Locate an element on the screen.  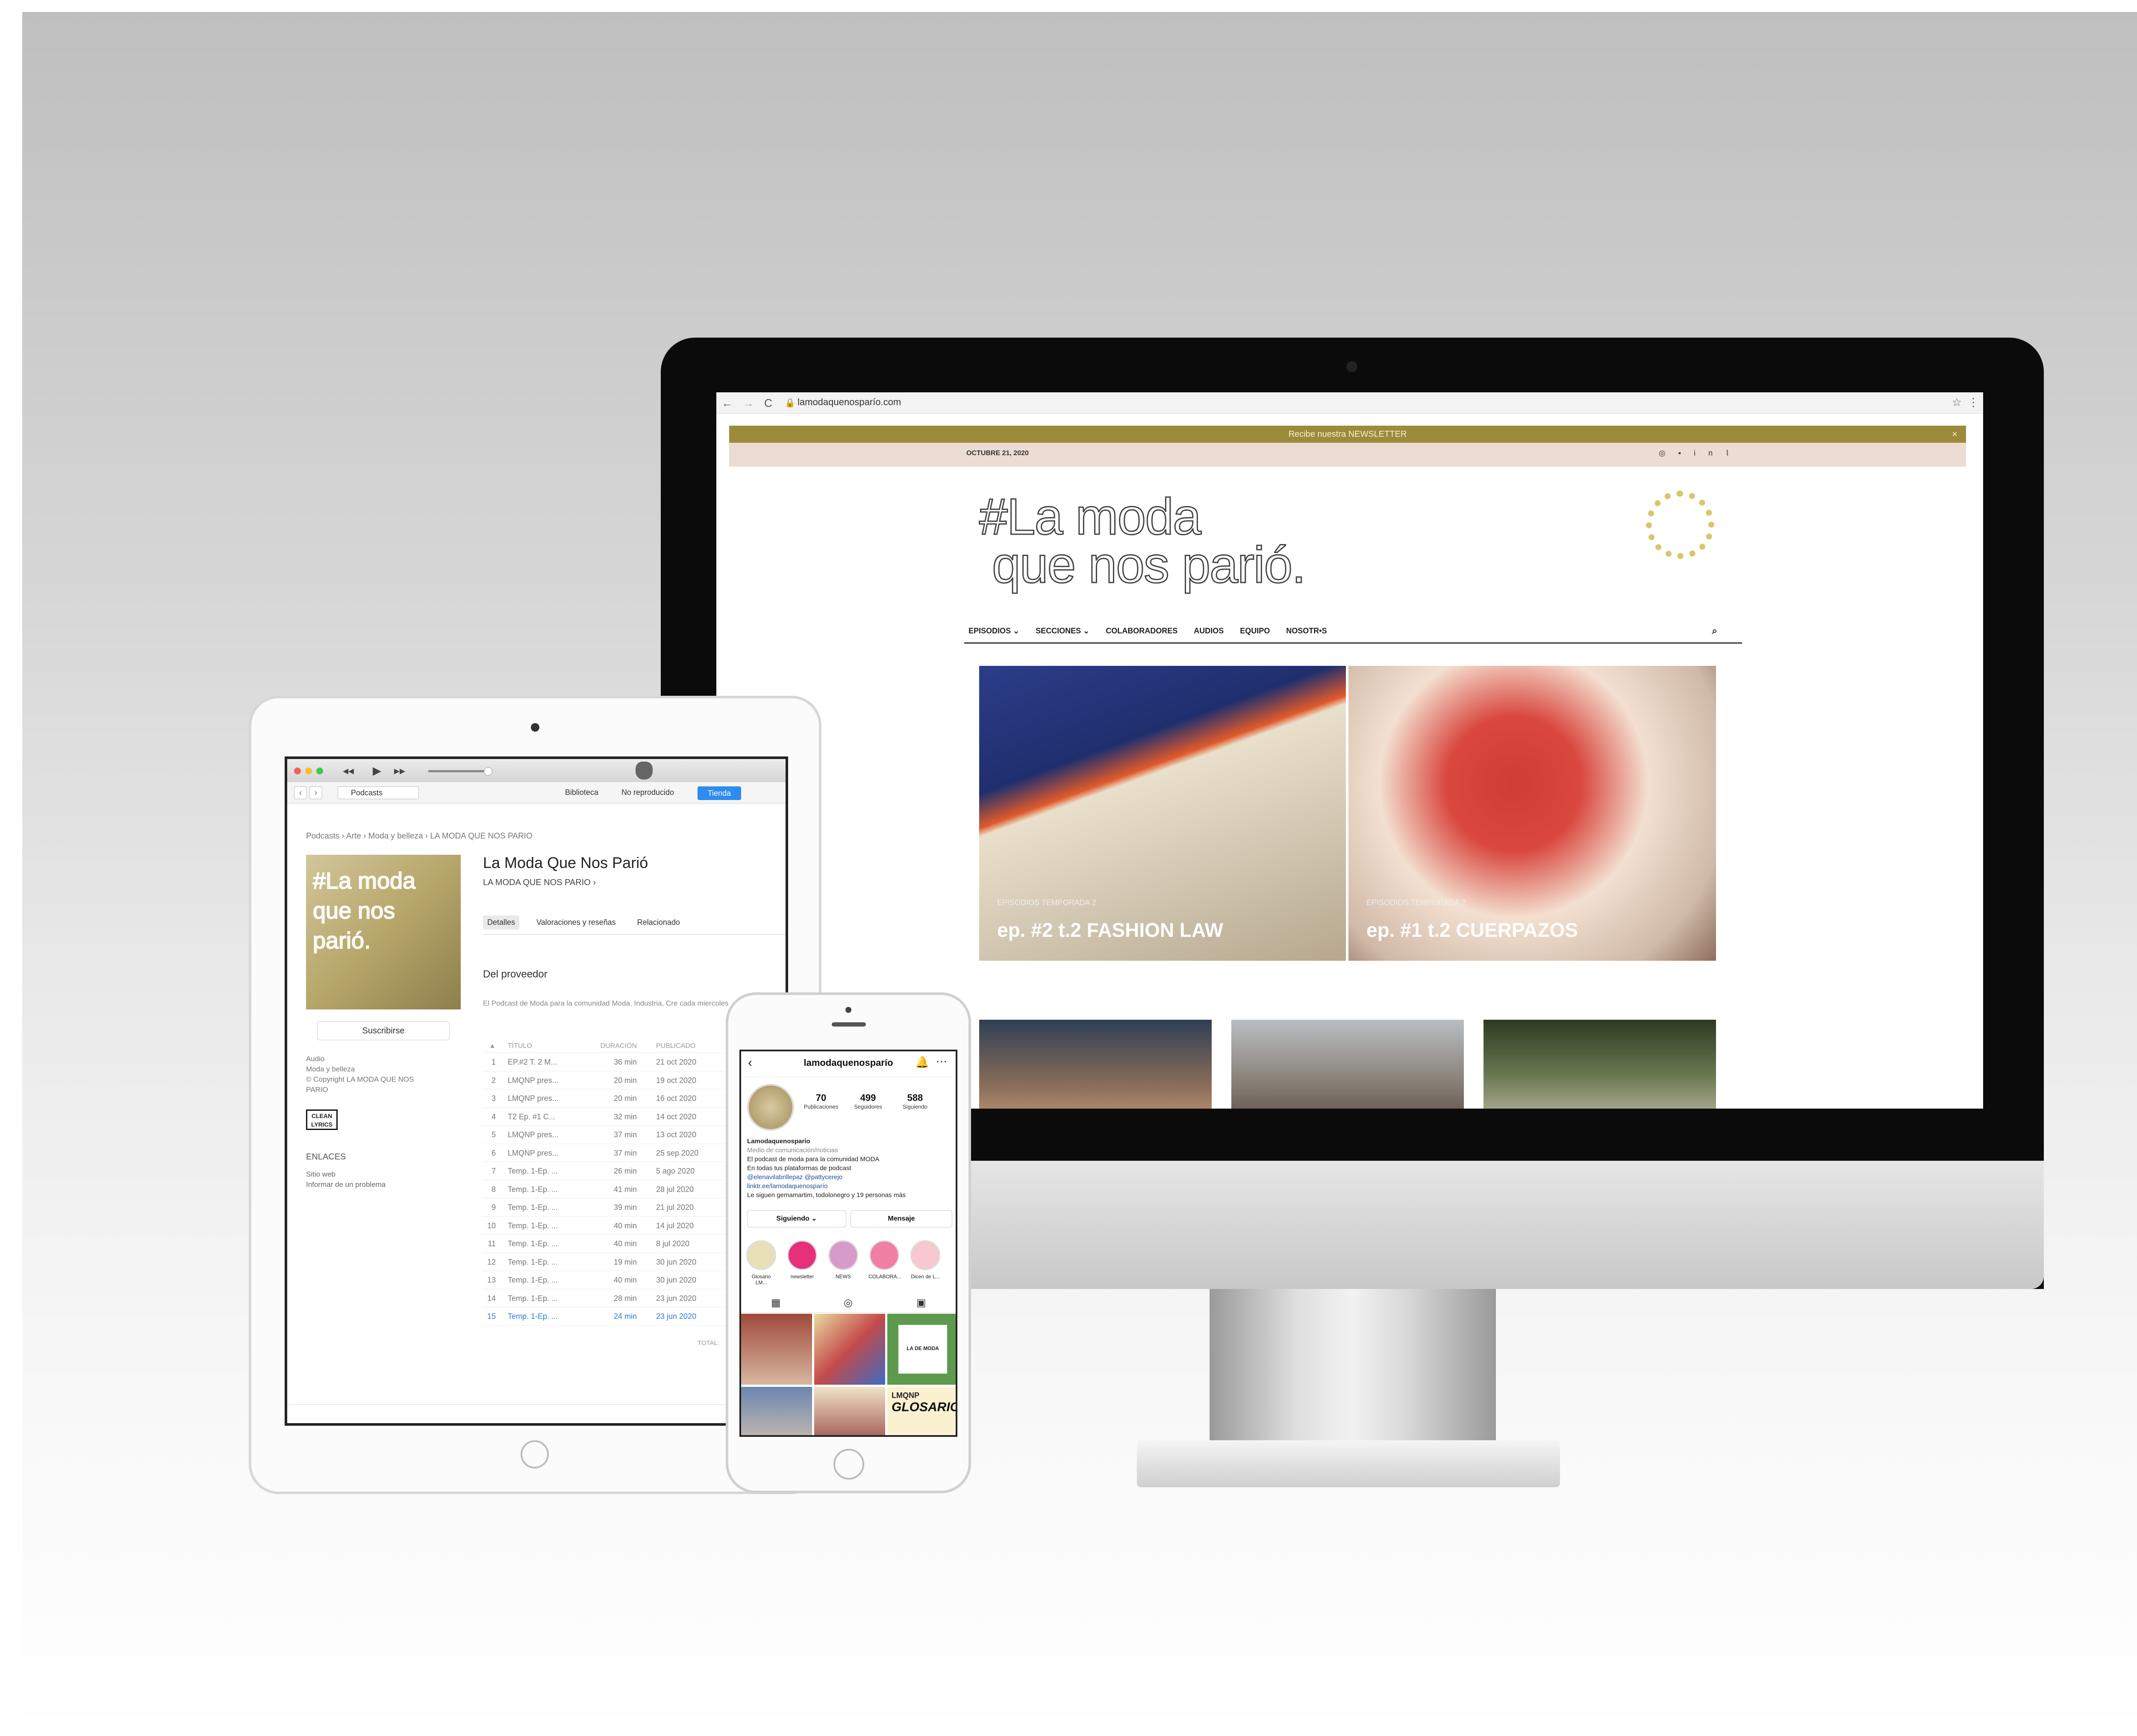
social-icons: ◎▪in⌇ is located at coordinates (1700, 454).